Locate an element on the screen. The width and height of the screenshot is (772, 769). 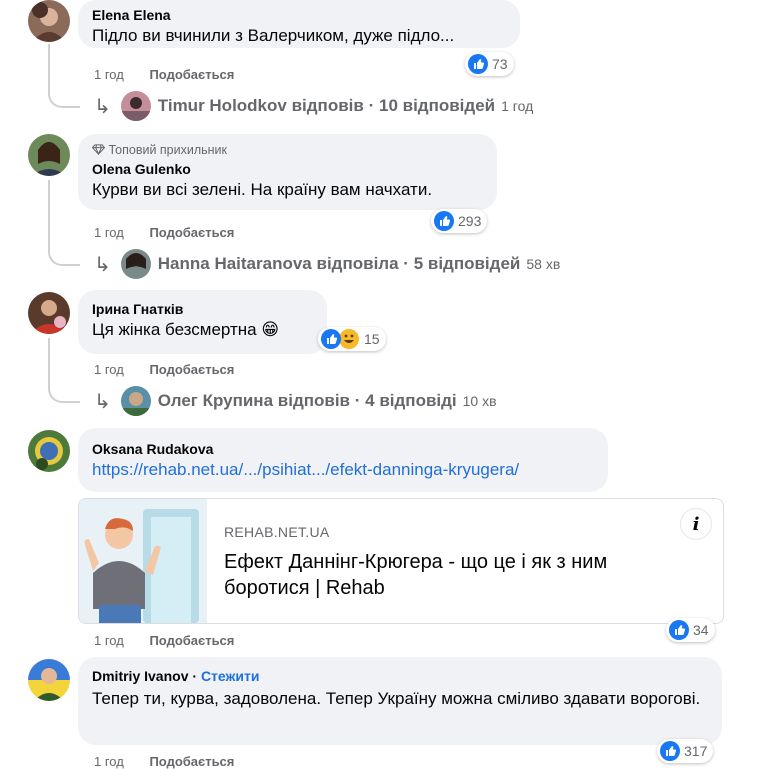
comment-text: Ця жінка безсмертна 😁 is located at coordinates (186, 329).